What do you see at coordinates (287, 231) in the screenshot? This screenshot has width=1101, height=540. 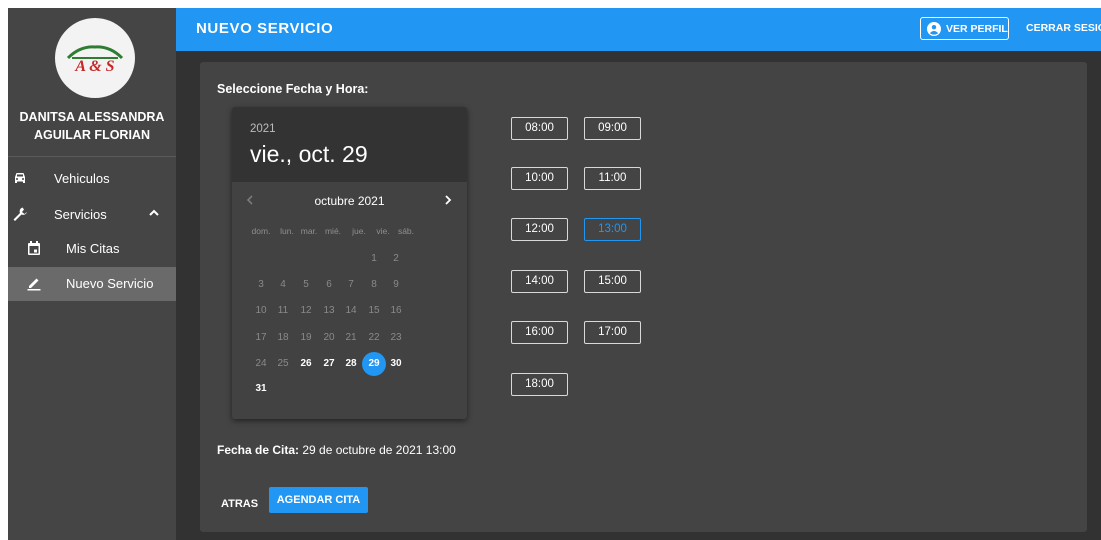 I see `weekday-label: lun.` at bounding box center [287, 231].